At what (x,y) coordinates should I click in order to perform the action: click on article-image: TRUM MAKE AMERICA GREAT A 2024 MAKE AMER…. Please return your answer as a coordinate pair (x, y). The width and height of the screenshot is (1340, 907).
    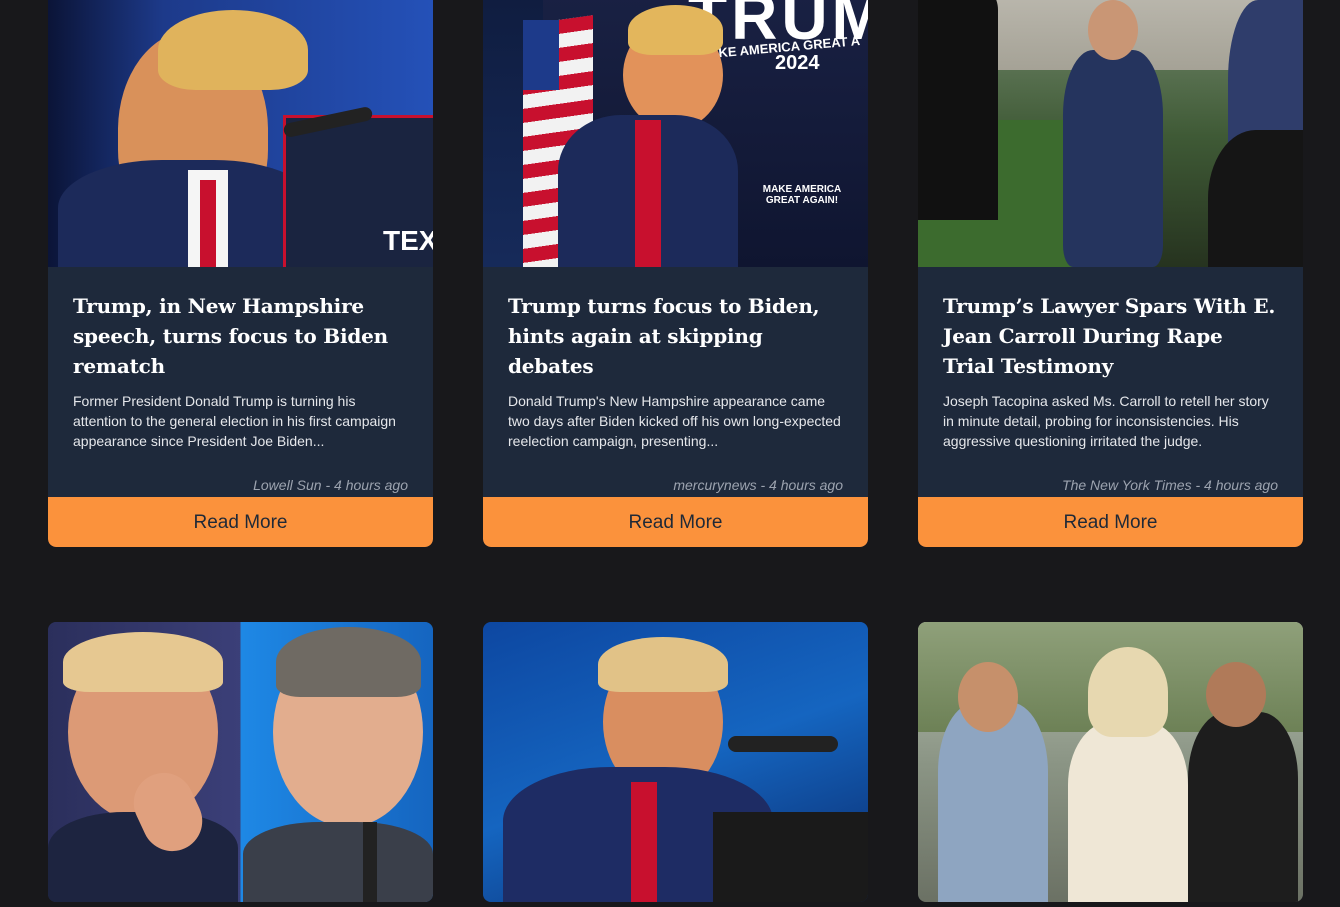
    Looking at the image, I should click on (675, 133).